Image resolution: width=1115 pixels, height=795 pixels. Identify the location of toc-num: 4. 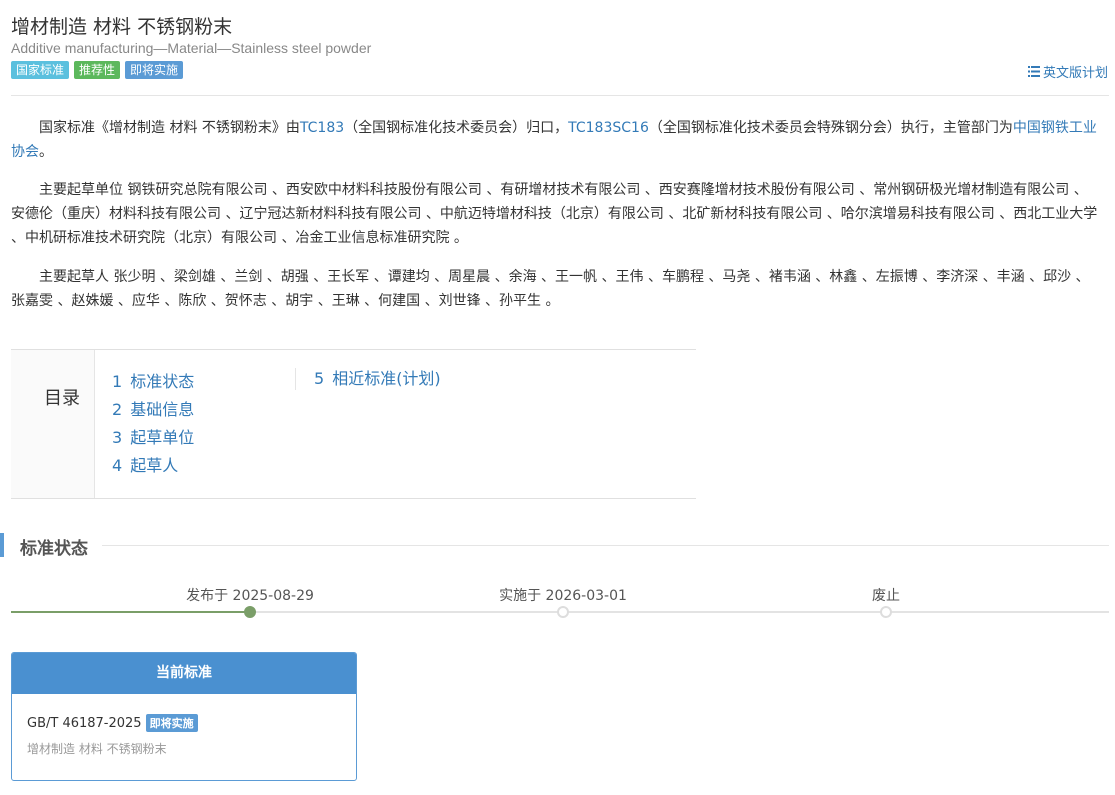
(117, 465).